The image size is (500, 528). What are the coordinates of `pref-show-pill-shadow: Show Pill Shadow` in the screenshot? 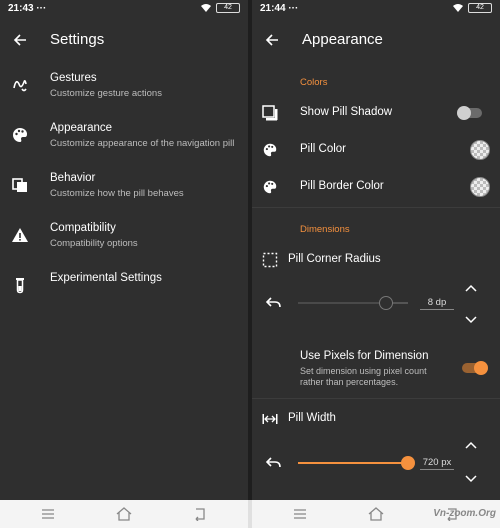 It's located at (376, 113).